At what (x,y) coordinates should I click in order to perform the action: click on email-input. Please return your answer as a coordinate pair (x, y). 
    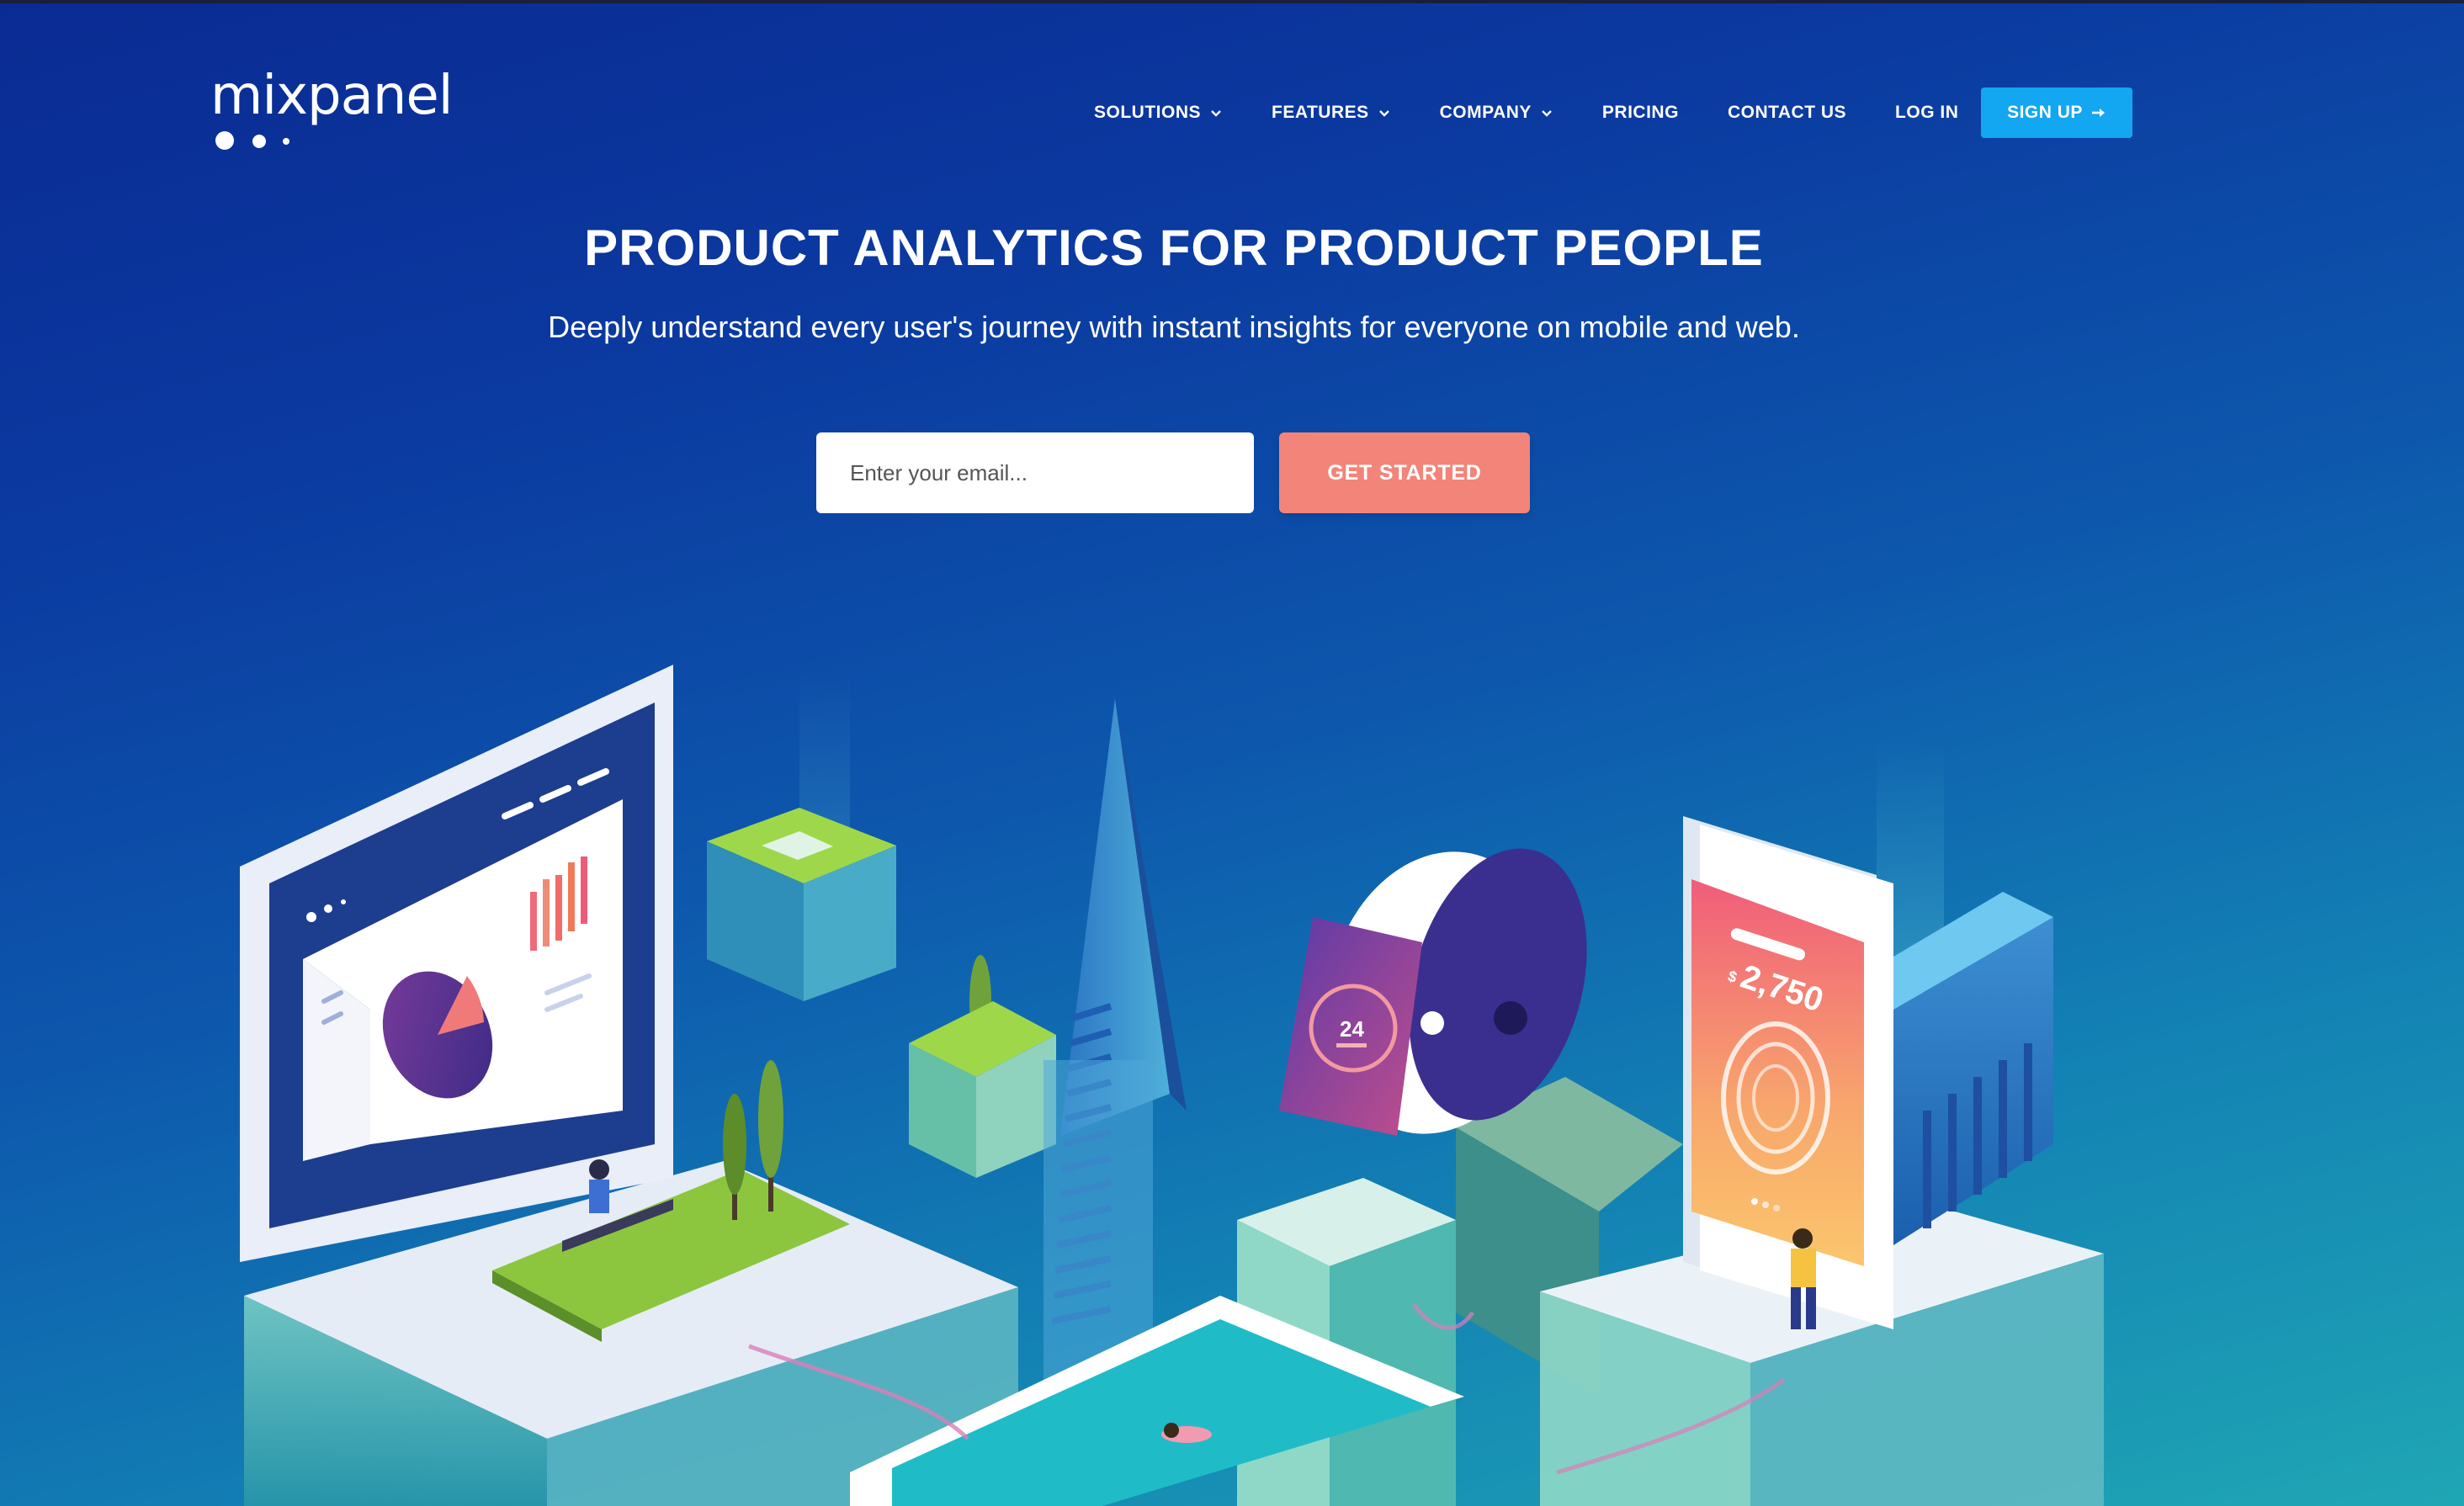
    Looking at the image, I should click on (1035, 472).